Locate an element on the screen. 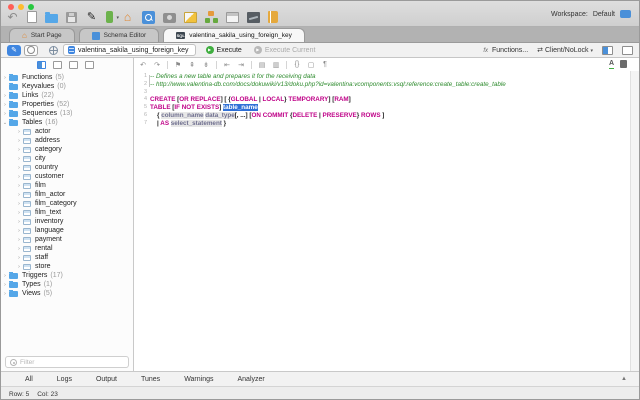 The height and width of the screenshot is (400, 640). tree-group-triggers: › Triggers (17) is located at coordinates (67, 275).